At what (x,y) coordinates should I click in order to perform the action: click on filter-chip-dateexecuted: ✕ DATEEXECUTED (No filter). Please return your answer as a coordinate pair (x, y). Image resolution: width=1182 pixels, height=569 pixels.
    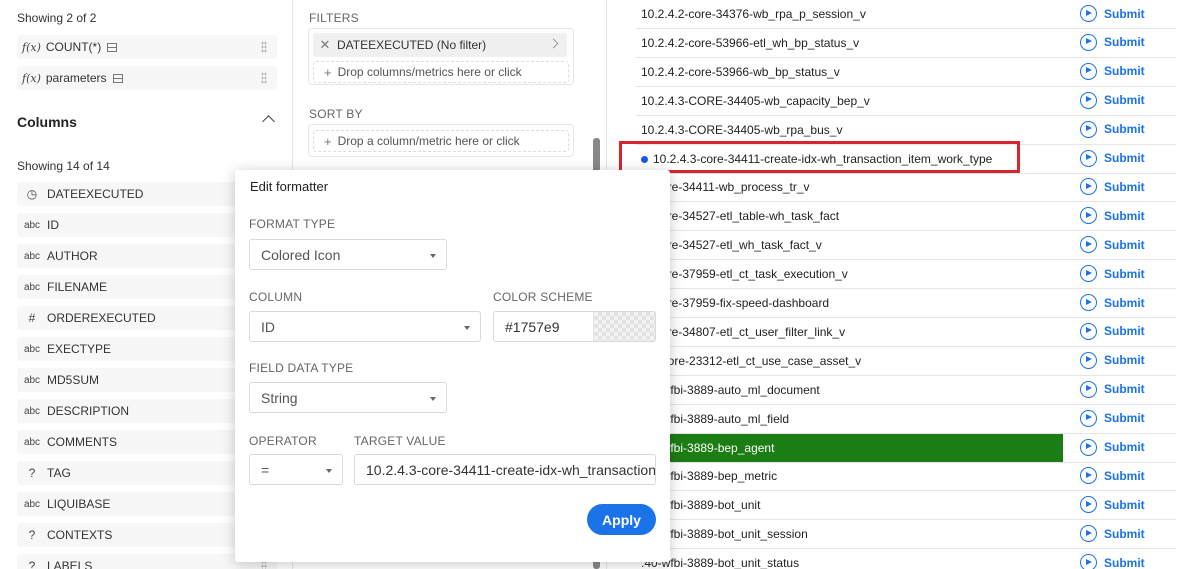
    Looking at the image, I should click on (440, 45).